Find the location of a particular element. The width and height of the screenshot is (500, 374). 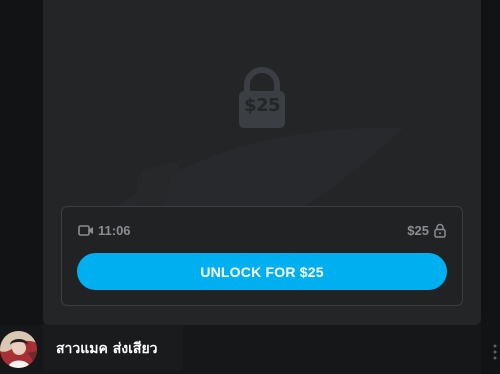

post-price: $25 is located at coordinates (426, 230).